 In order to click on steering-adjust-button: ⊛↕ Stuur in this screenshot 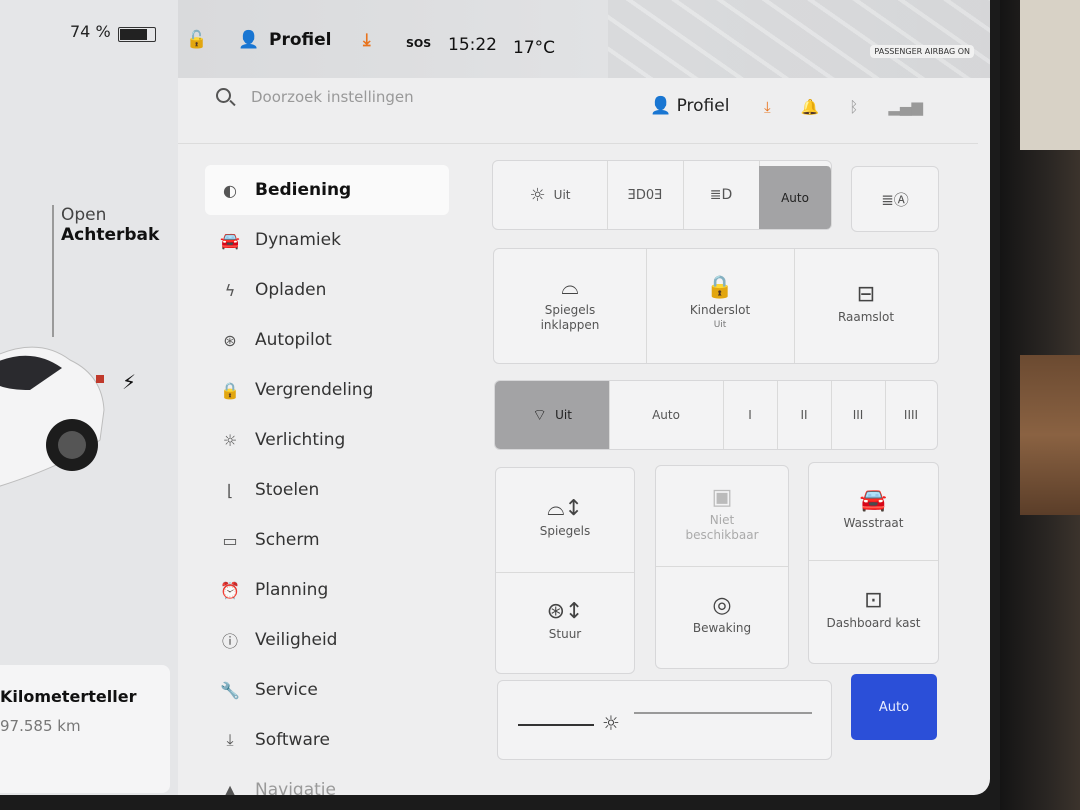, I will do `click(565, 622)`.